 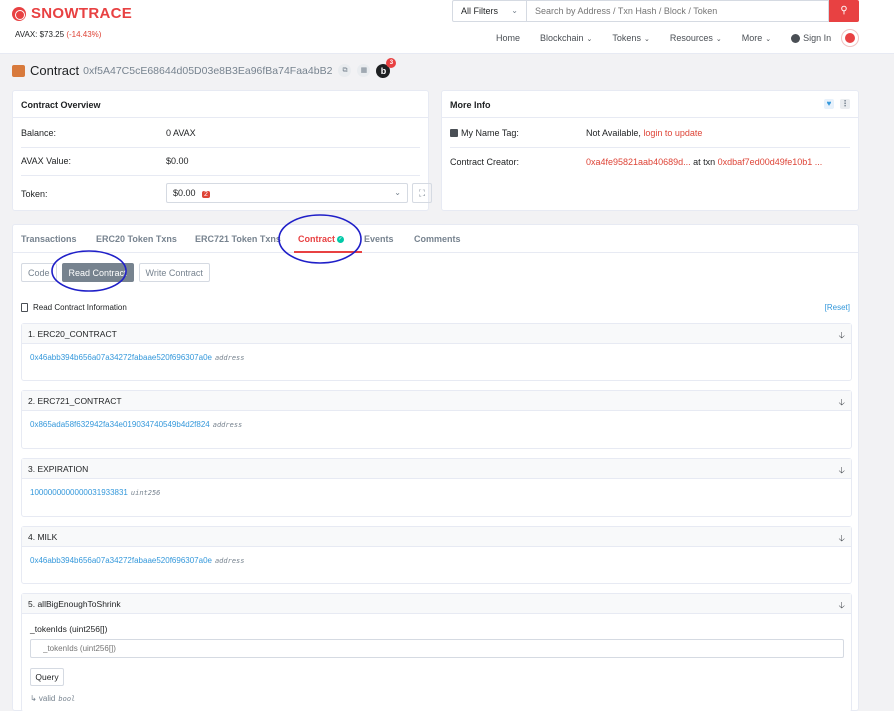 I want to click on blockscan-icon: b3, so click(x=386, y=67).